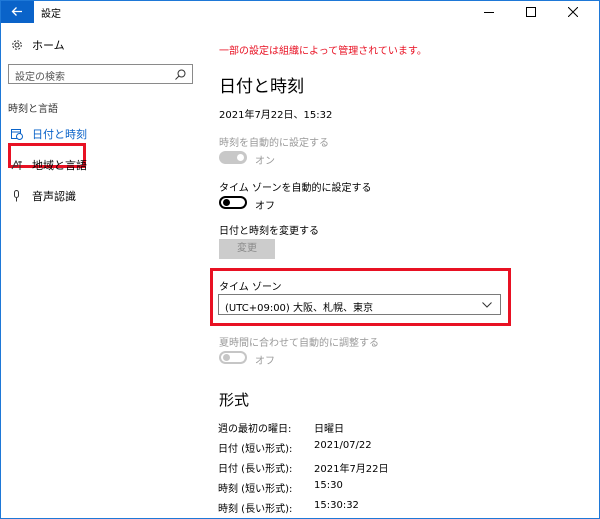  I want to click on title-bar: 設定, so click(300, 12).